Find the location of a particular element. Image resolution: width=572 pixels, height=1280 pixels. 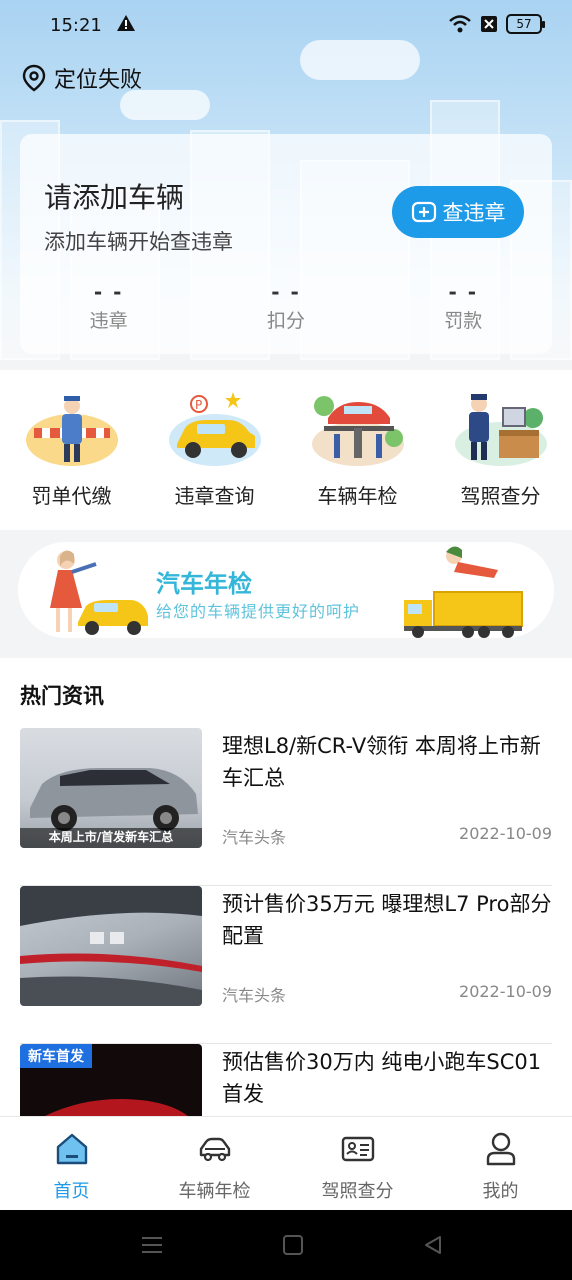

promo-banner-area: 汽车年检 给您的车辆提供更好的呵护 is located at coordinates (286, 594).